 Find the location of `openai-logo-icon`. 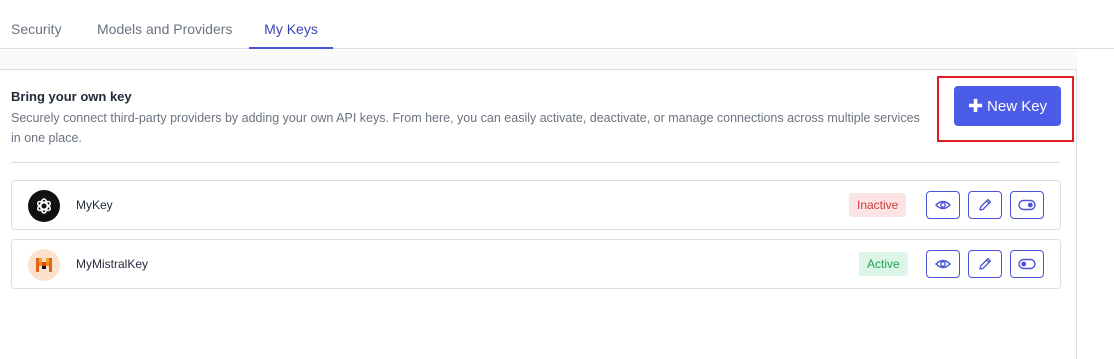

openai-logo-icon is located at coordinates (44, 206).